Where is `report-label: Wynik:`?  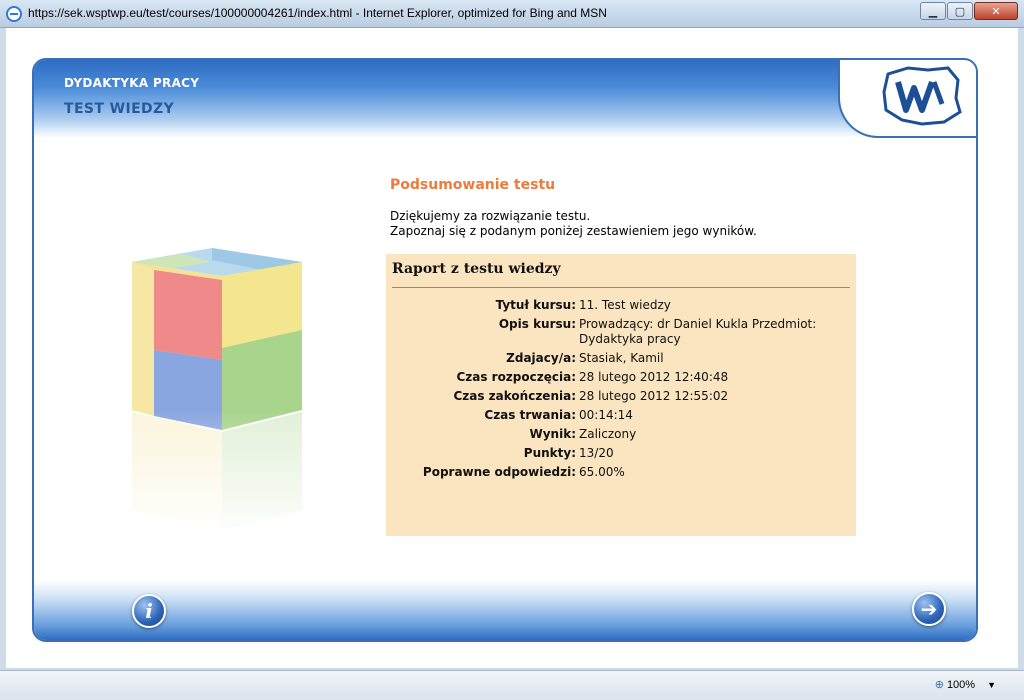
report-label: Wynik: is located at coordinates (553, 434).